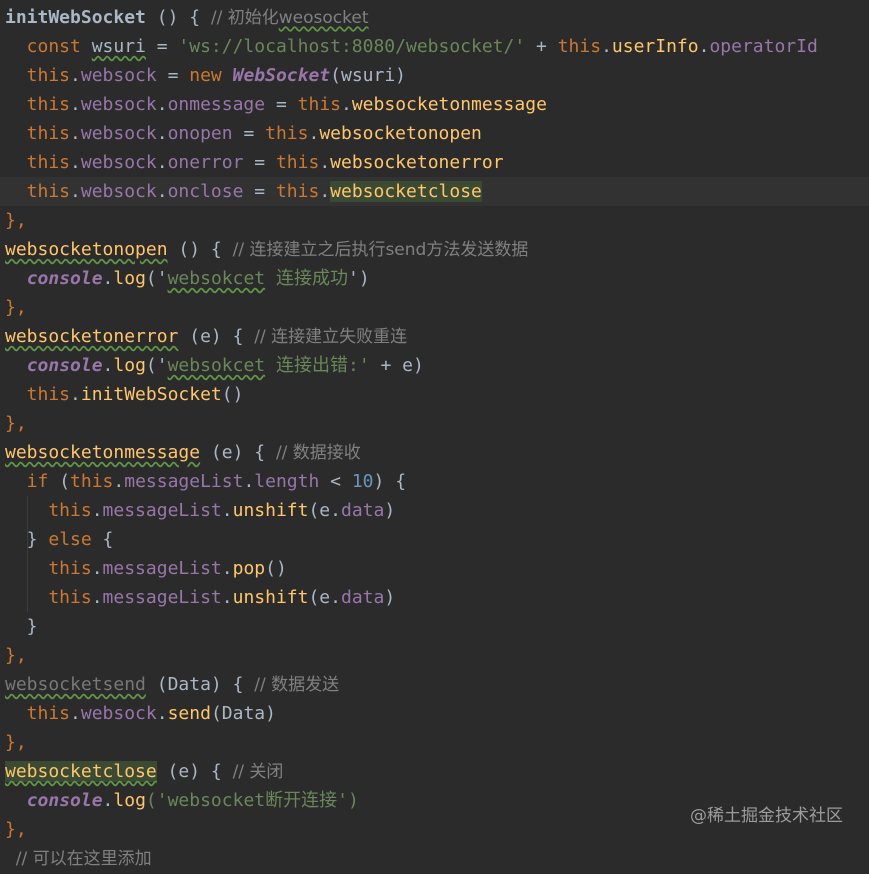 The height and width of the screenshot is (874, 869). What do you see at coordinates (323, 18) in the screenshot?
I see `code-token: weosocket` at bounding box center [323, 18].